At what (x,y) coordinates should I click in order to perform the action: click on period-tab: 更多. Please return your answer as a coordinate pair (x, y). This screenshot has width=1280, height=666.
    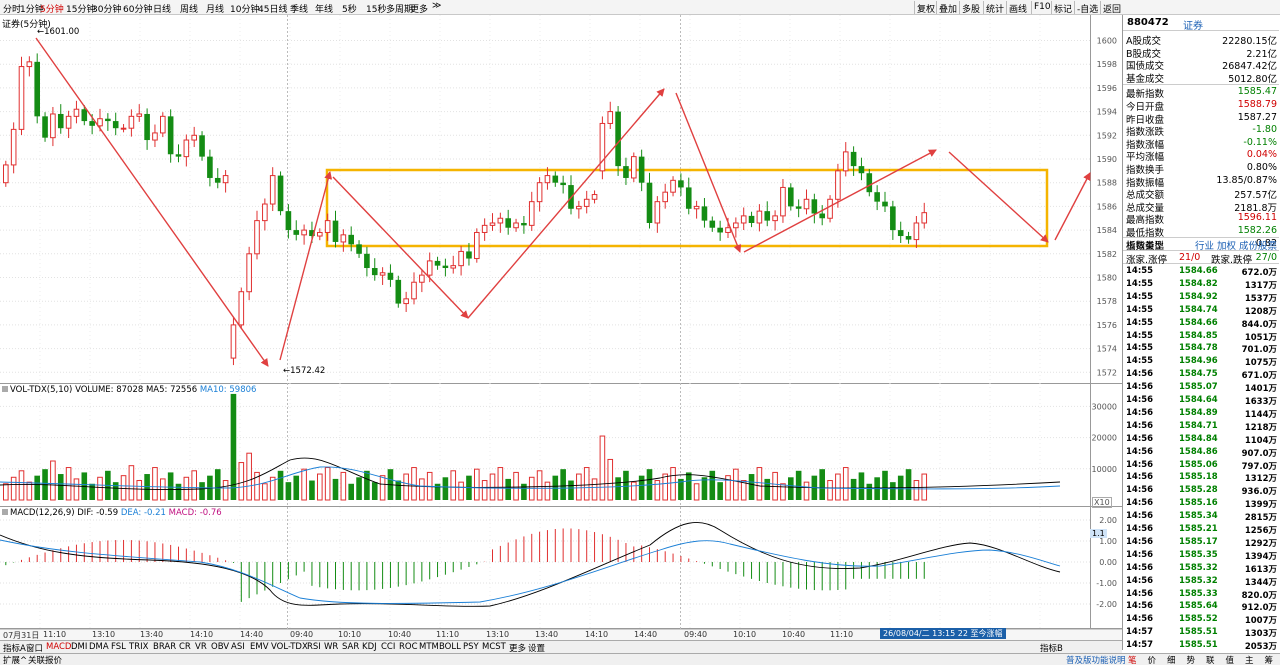
    Looking at the image, I should click on (419, 8).